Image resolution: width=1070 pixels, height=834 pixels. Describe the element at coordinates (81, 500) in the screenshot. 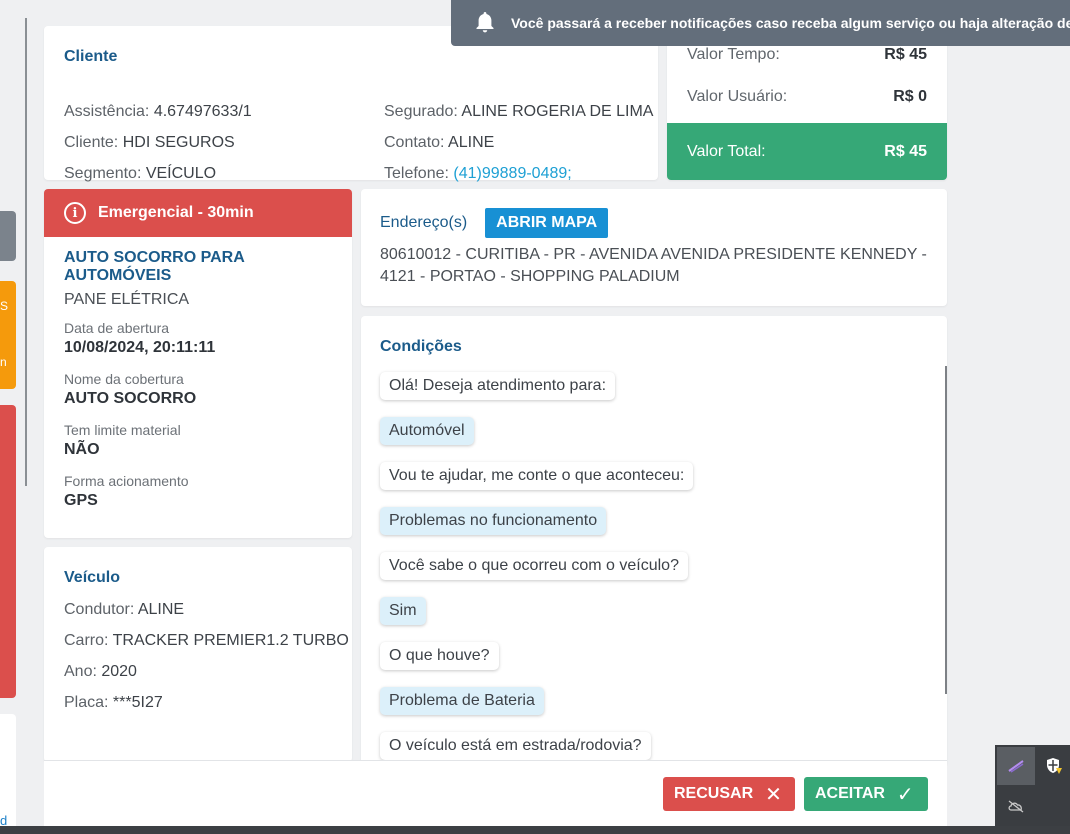

I see `activation-form-value: GPS` at that location.